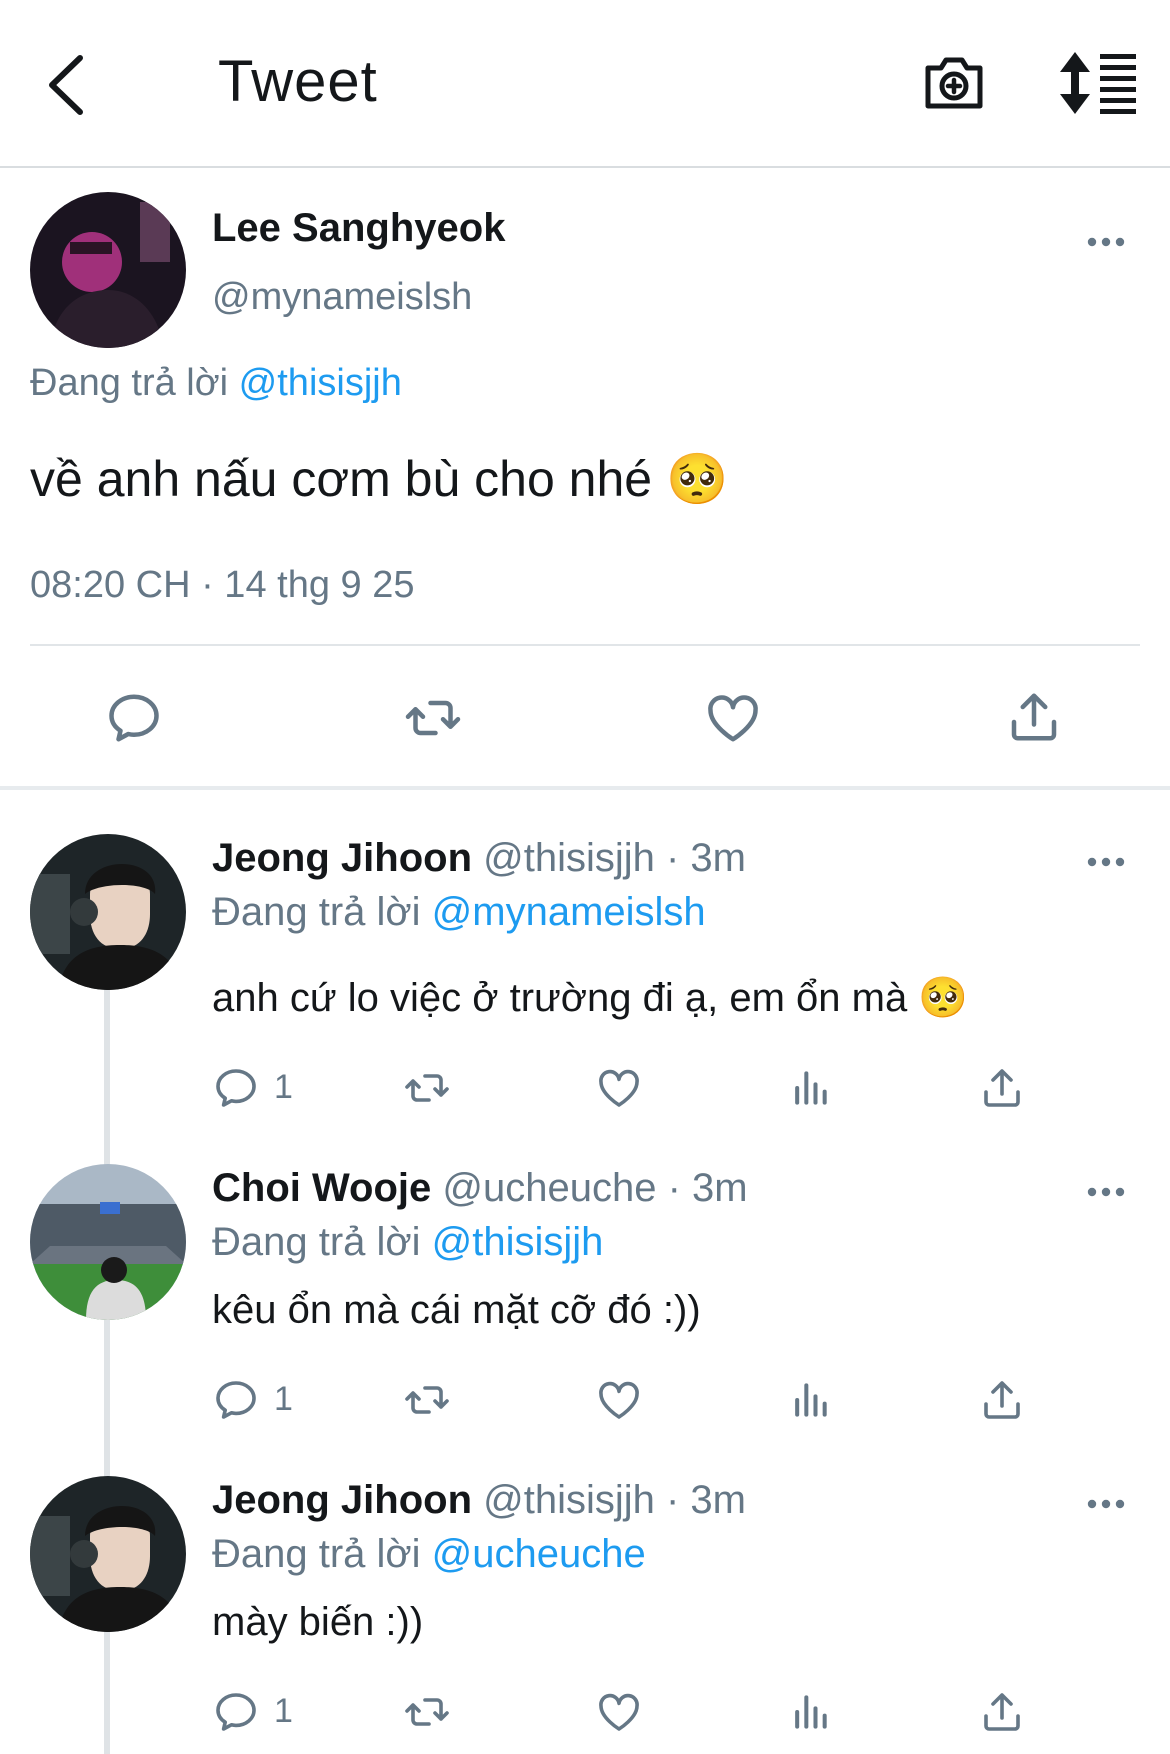 The image size is (1170, 1754). I want to click on section-separator, so click(585, 788).